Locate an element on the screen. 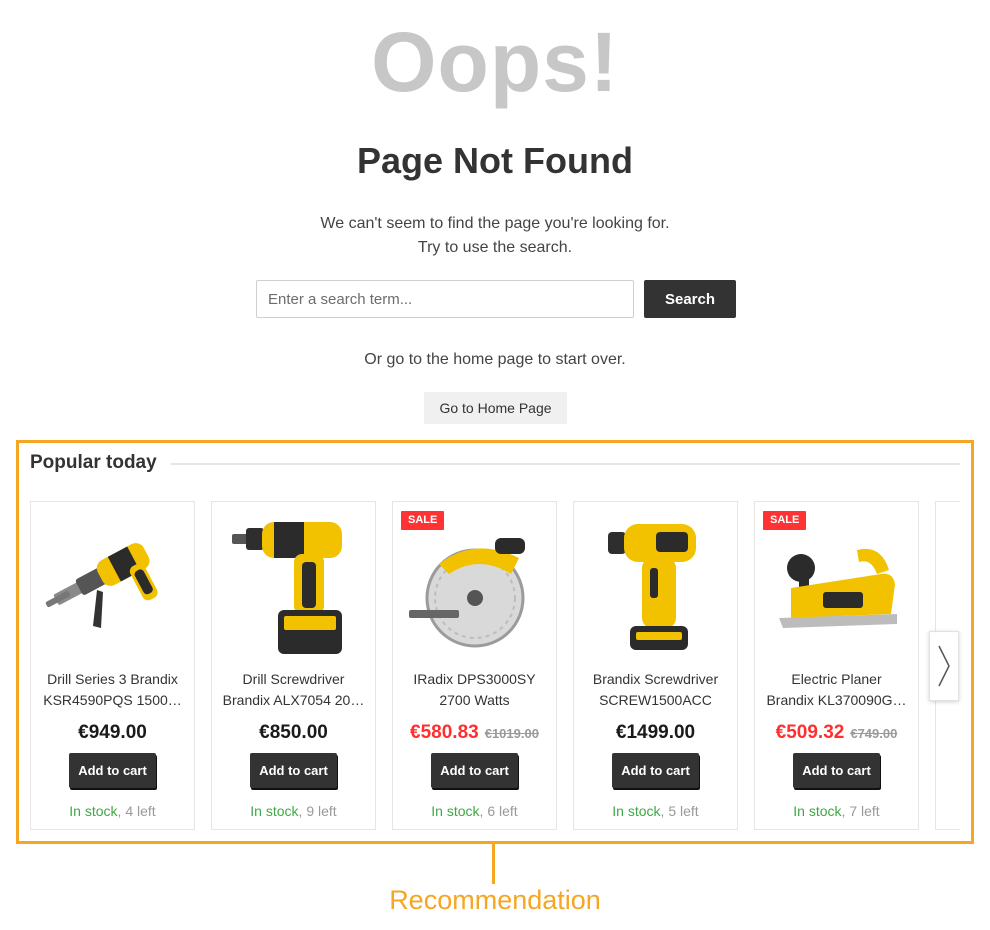  stock-count: , 9 left is located at coordinates (317, 811).